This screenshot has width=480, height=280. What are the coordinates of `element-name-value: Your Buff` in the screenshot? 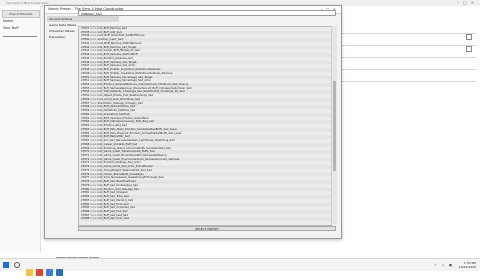 It's located at (11, 28).